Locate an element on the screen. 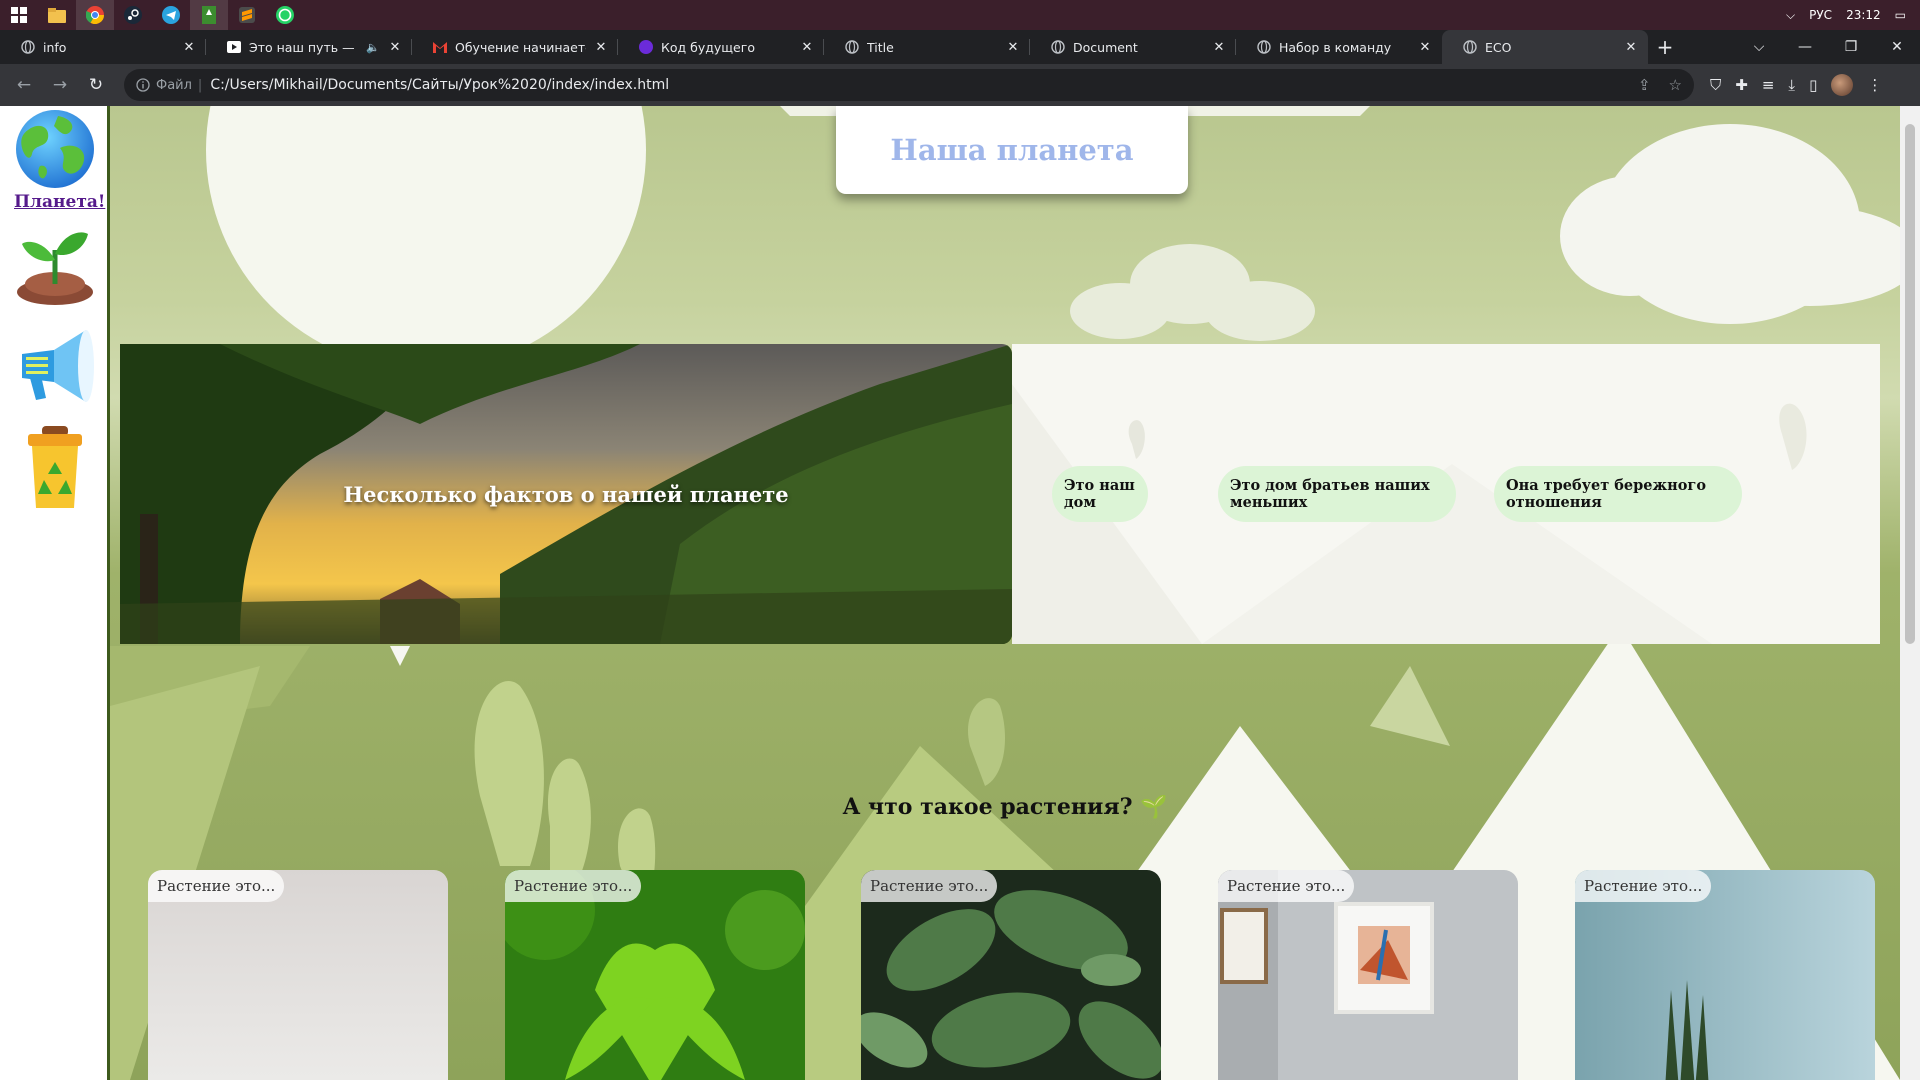  tab-team: Набор в команду ✕ is located at coordinates (1339, 47).